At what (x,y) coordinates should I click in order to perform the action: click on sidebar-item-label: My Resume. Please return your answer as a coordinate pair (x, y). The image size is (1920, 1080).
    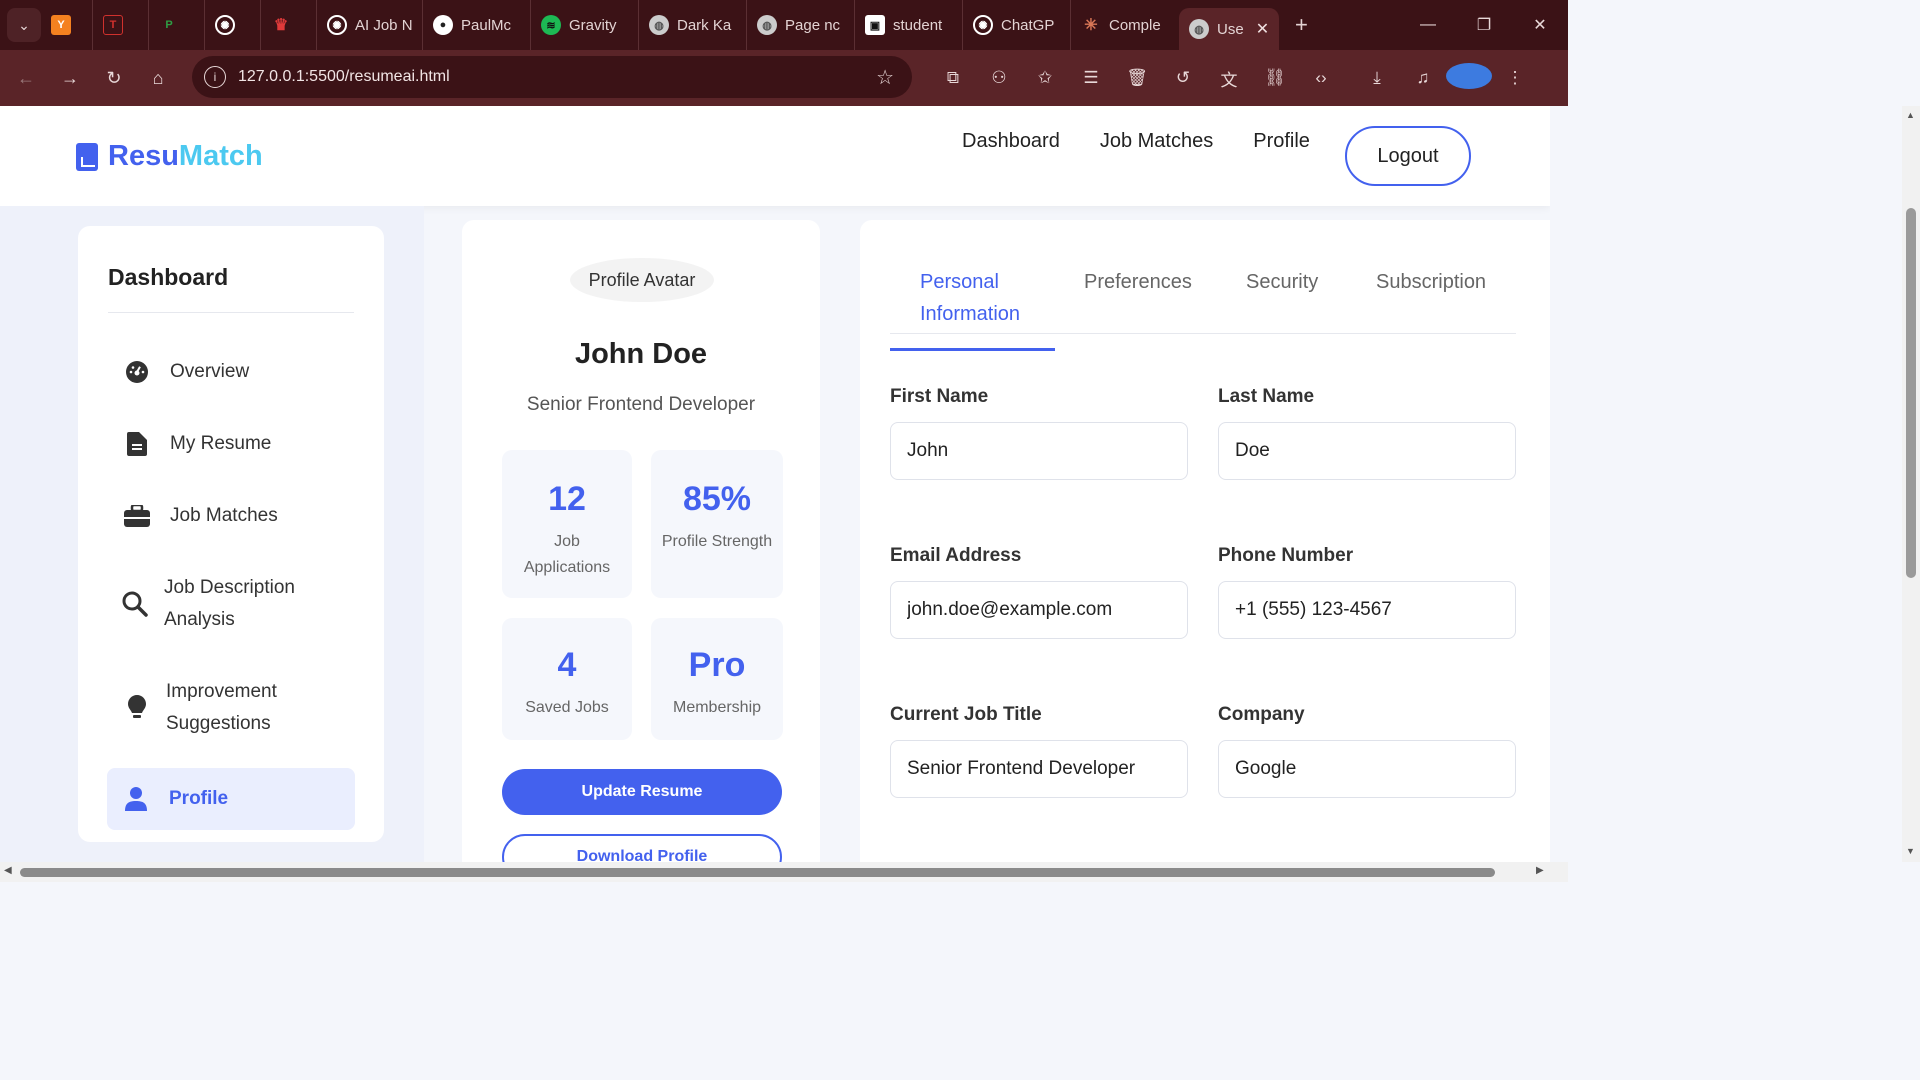
    Looking at the image, I should click on (221, 443).